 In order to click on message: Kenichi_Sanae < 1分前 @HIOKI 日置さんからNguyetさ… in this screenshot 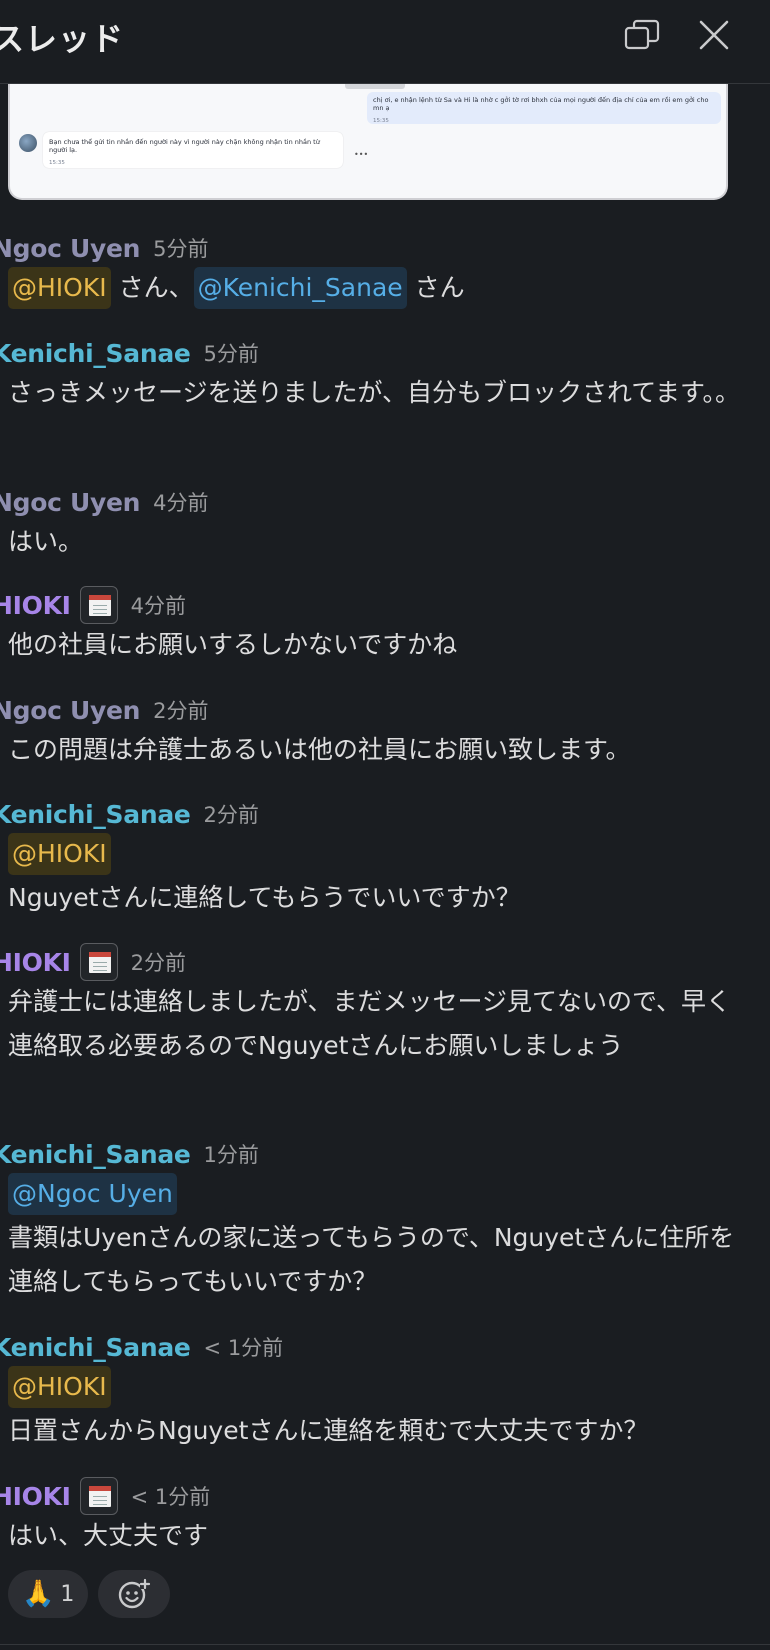, I will do `click(380, 1391)`.